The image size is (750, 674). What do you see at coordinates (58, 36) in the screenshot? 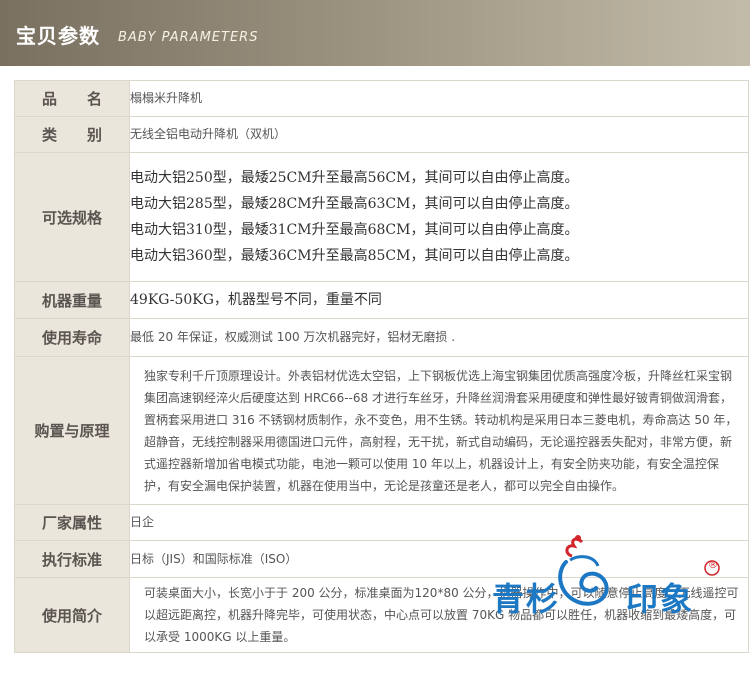
I see `section-title: 宝贝参数` at bounding box center [58, 36].